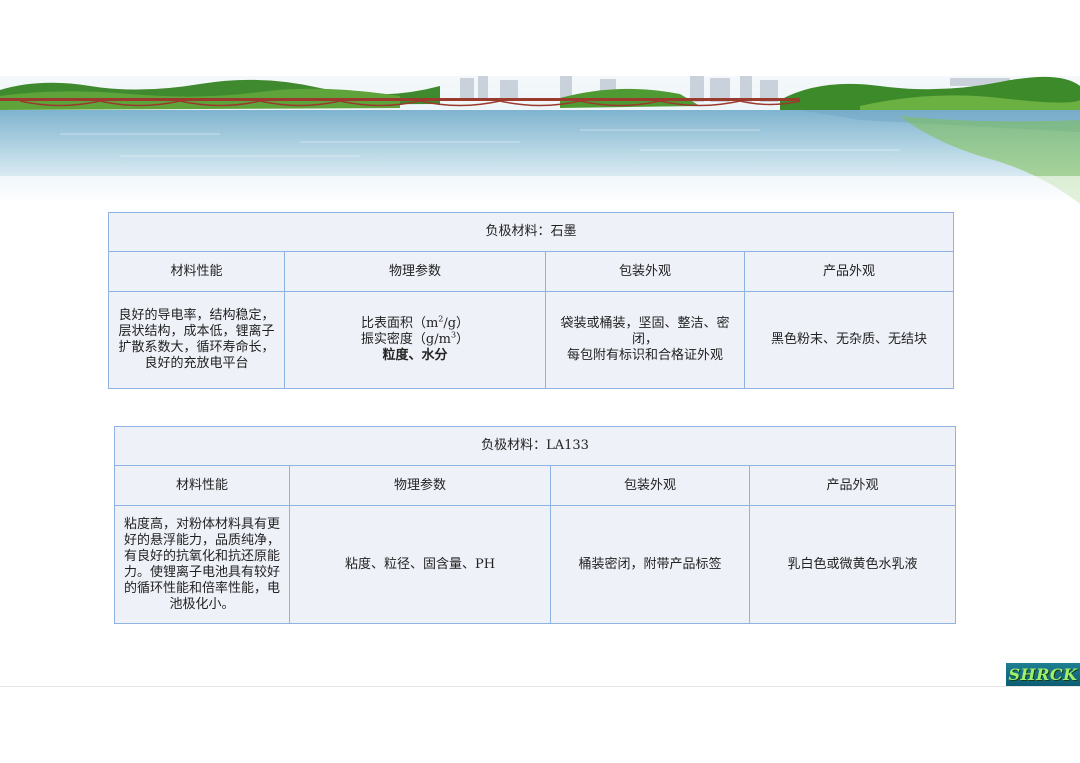  Describe the element at coordinates (201, 540) in the screenshot. I see `text-line: 好的悬浮能力，品质纯净，` at that location.